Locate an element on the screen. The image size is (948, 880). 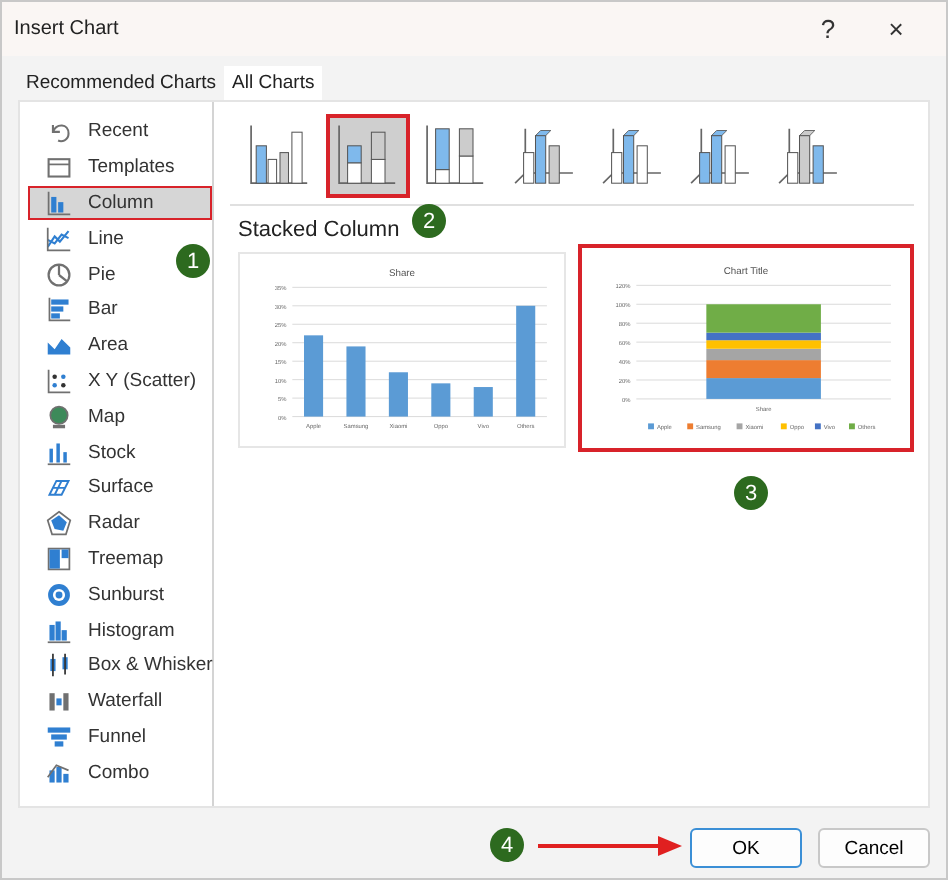
chart-type-item: Radar is located at coordinates (89, 523).